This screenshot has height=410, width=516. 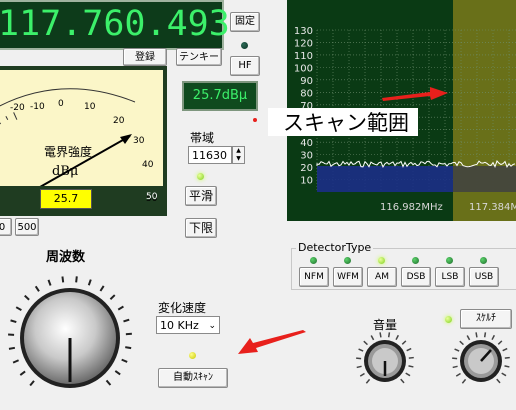 What do you see at coordinates (37, 107) in the screenshot?
I see `meter-scale-label: -10` at bounding box center [37, 107].